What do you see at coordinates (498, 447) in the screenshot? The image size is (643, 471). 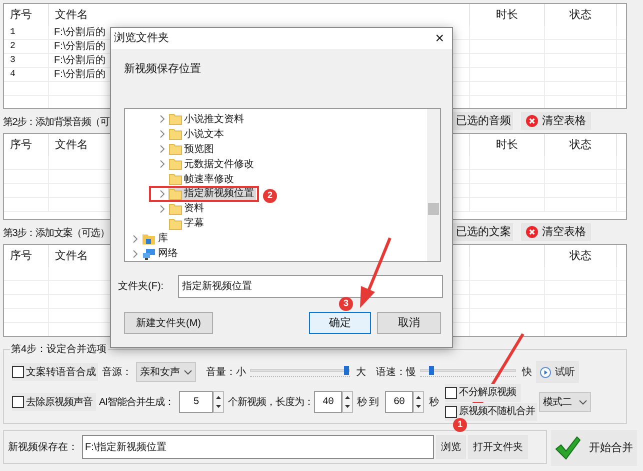 I see `open-folder-button: 打开文件夹` at bounding box center [498, 447].